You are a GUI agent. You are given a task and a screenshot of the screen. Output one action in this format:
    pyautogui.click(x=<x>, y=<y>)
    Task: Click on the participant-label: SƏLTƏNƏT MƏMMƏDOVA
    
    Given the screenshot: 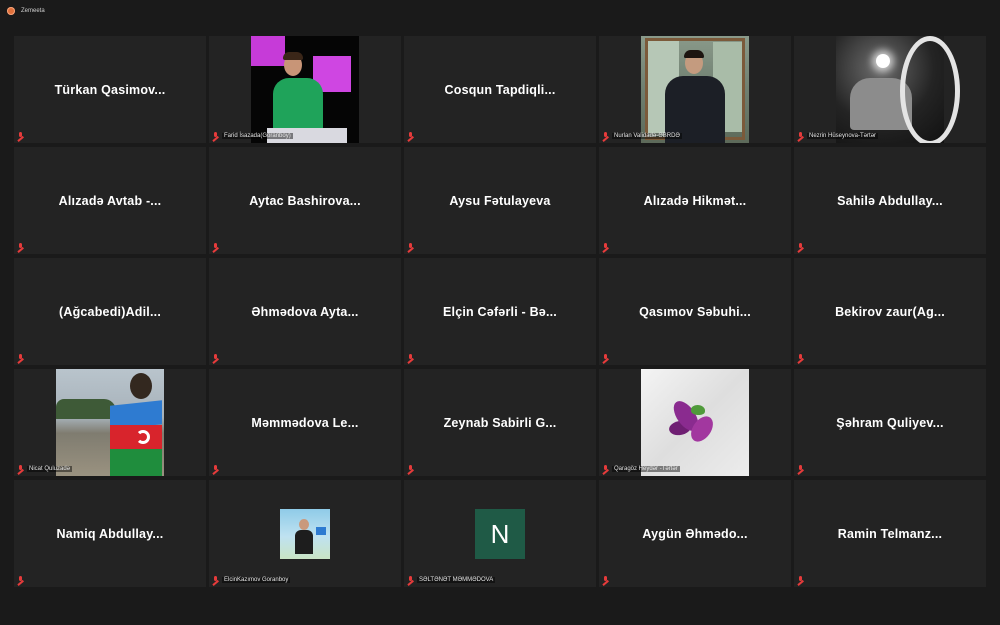 What is the action you would take?
    pyautogui.click(x=456, y=580)
    